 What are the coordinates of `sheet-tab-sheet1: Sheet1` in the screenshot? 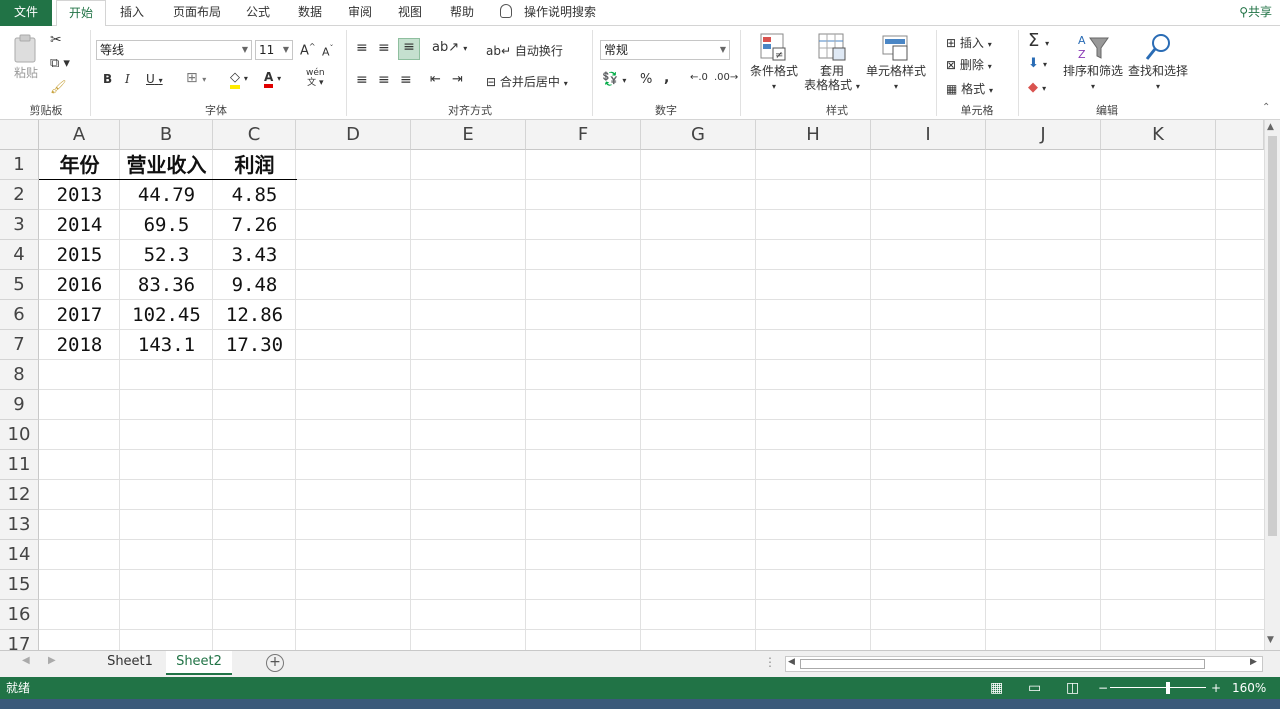 It's located at (130, 663).